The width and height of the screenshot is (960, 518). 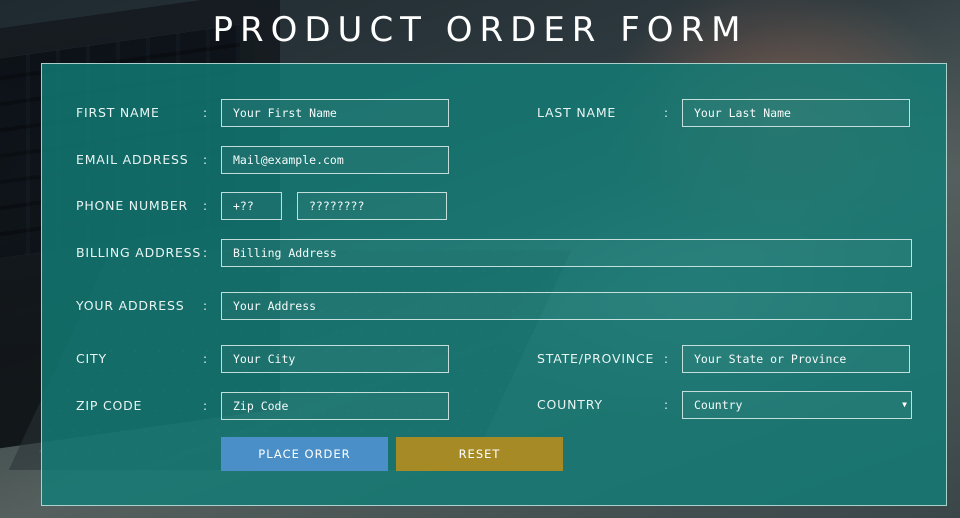 I want to click on state-colon: :, so click(x=666, y=359).